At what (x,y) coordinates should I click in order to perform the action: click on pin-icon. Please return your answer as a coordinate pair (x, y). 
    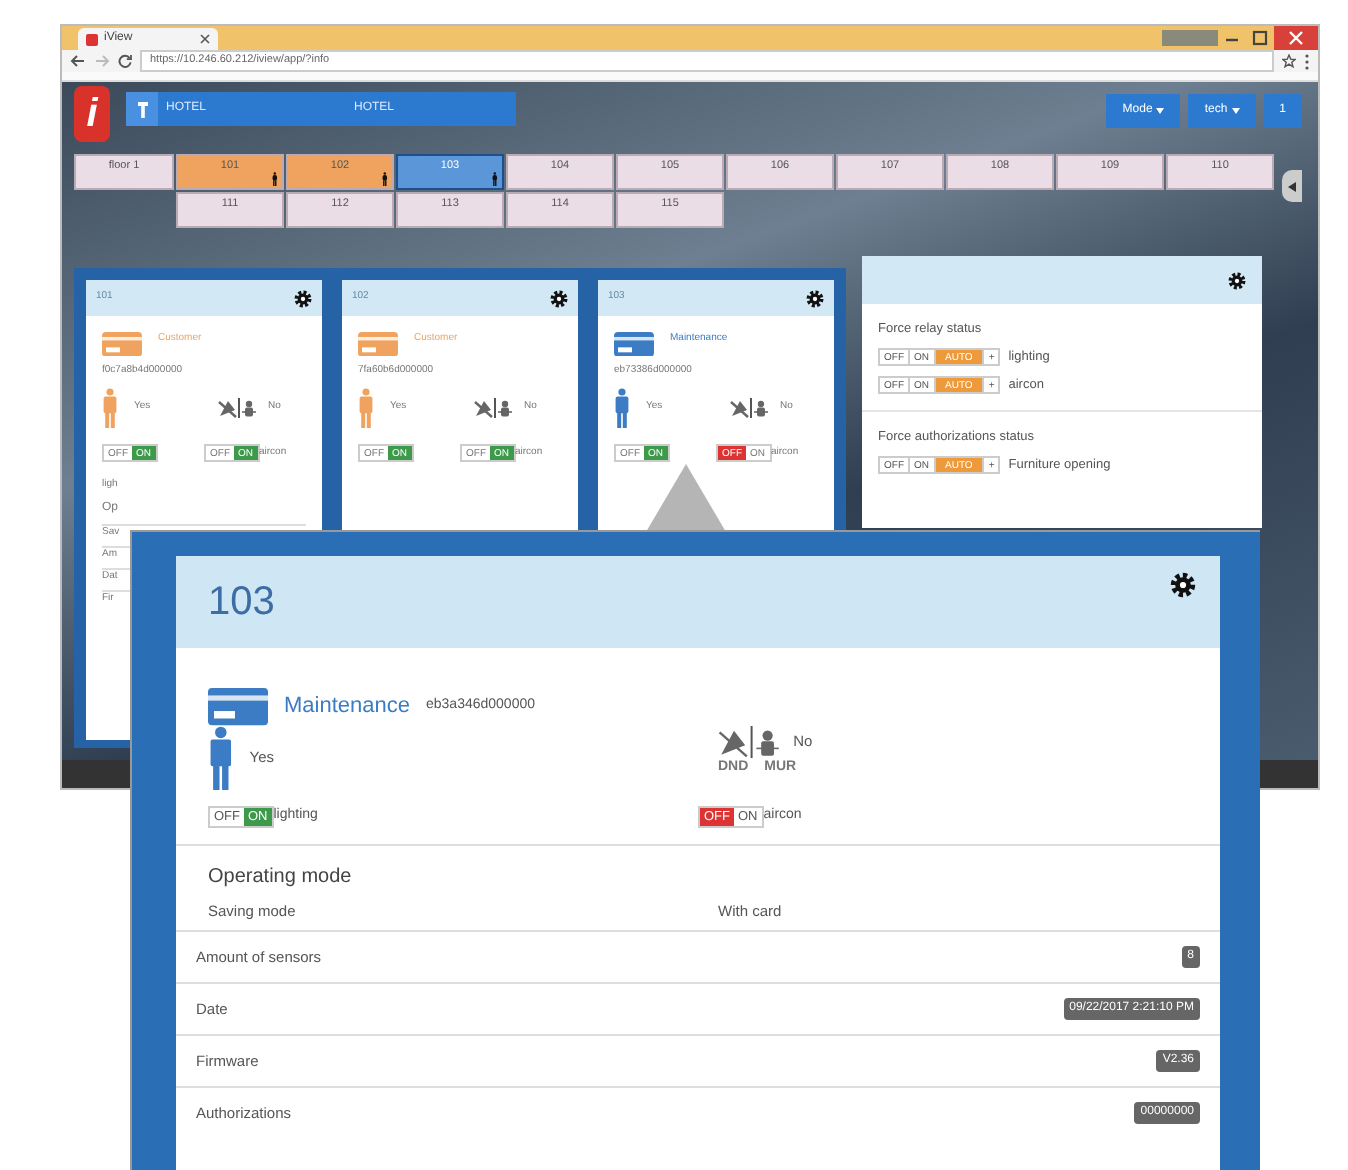
    Looking at the image, I should click on (142, 109).